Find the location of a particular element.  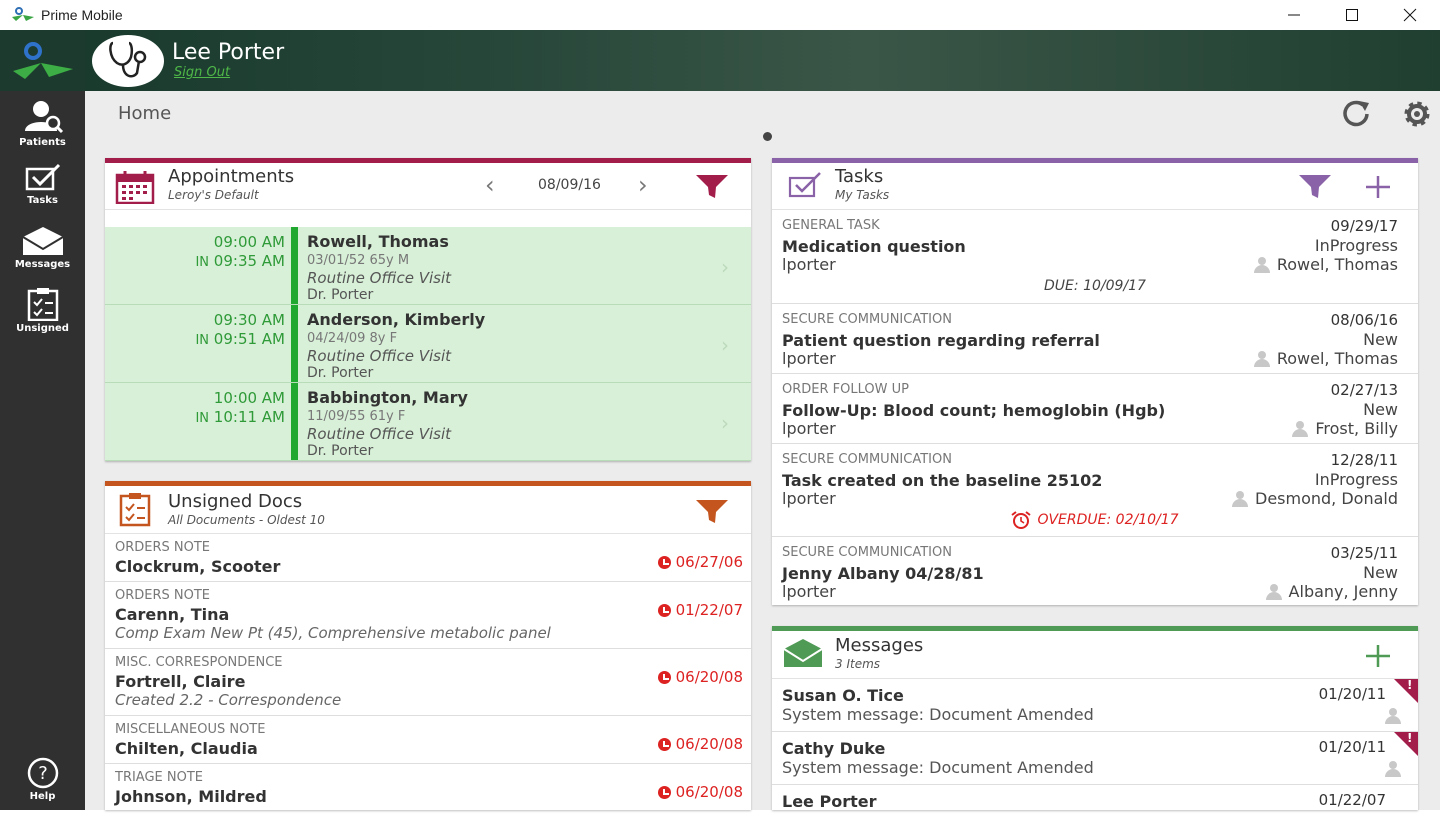

sidebar-item-label: Patients is located at coordinates (42, 142).